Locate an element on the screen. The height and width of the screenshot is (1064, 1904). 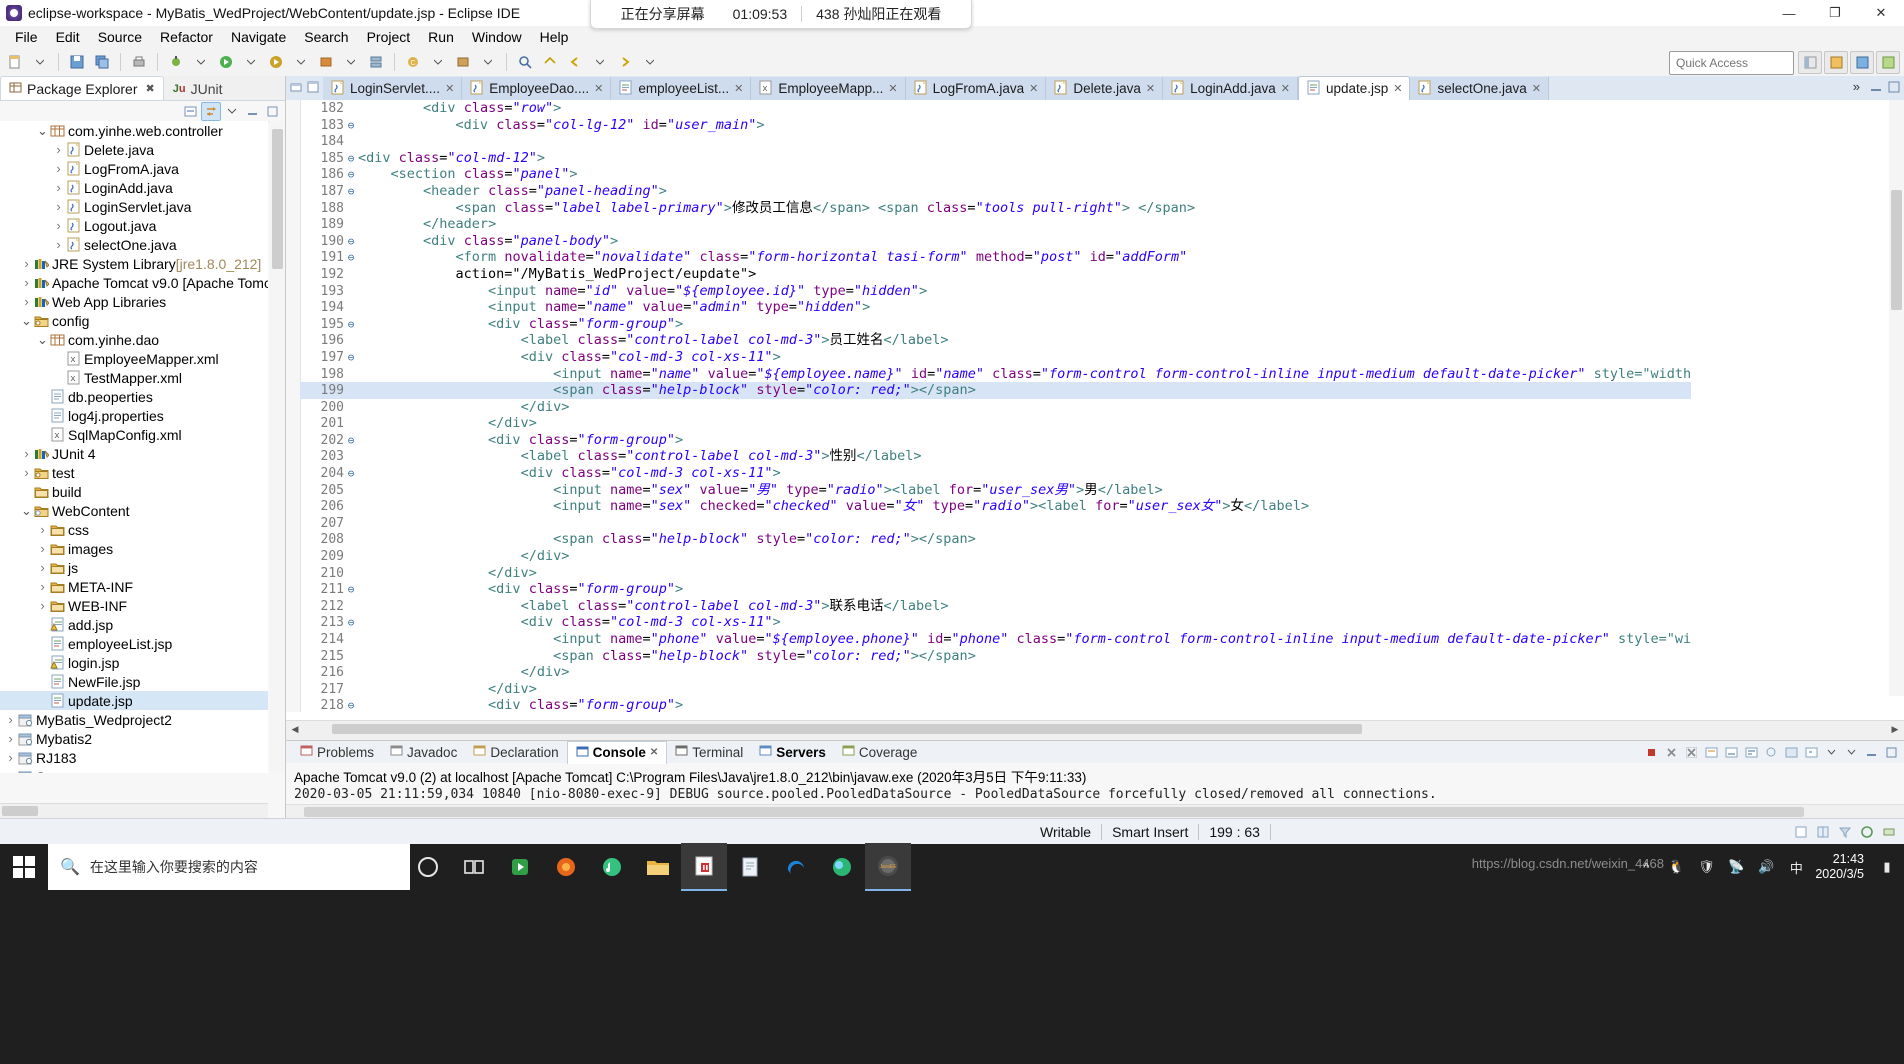
tree-item: ⌄ com.yinhe.dao is located at coordinates (134, 339).